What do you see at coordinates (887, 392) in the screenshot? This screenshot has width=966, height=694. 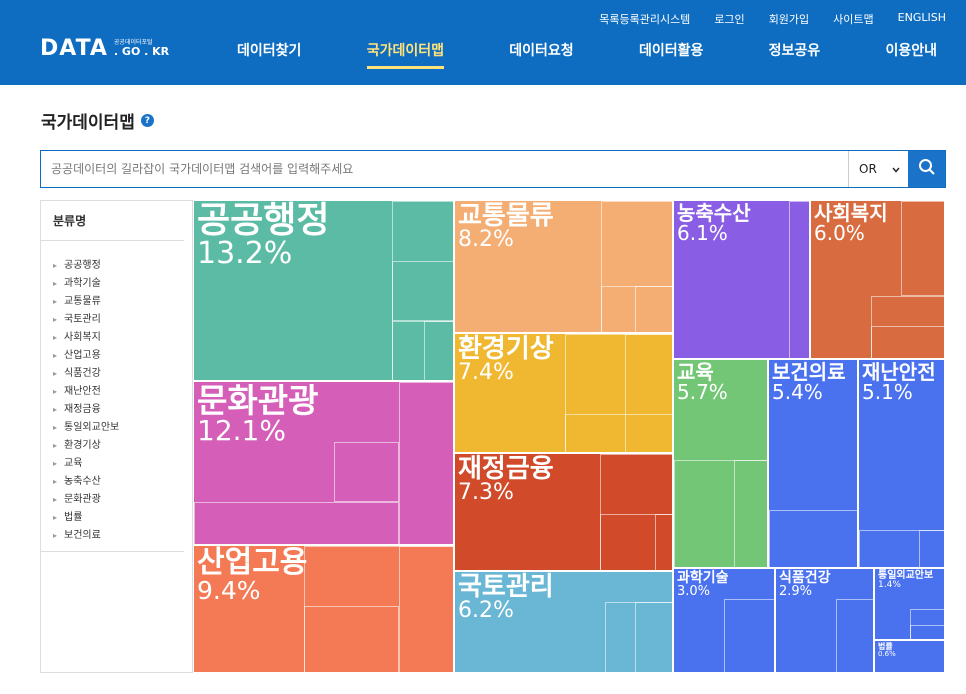 I see `treemap-tile-percent: 5.1%` at bounding box center [887, 392].